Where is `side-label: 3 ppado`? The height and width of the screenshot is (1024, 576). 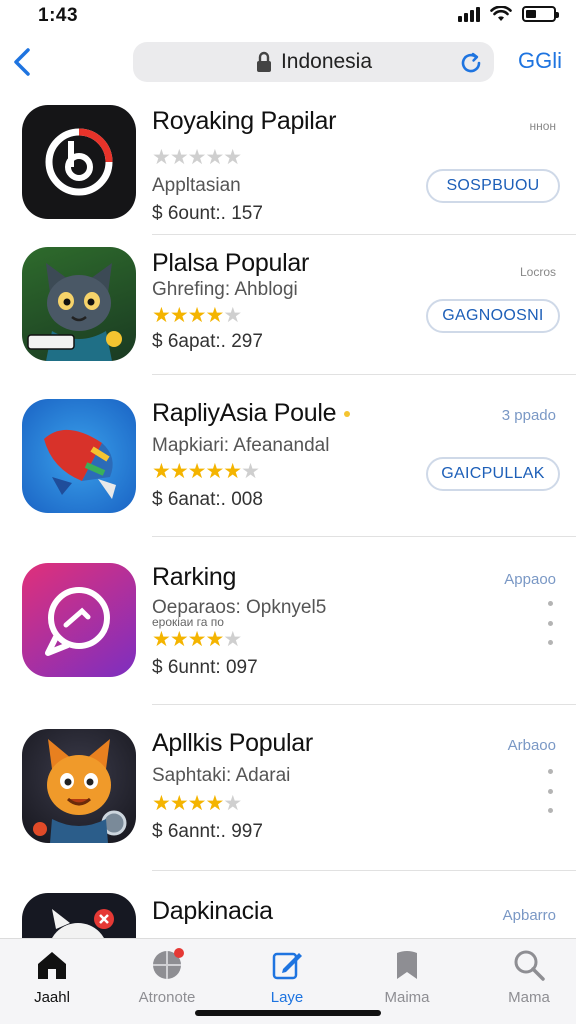
side-label: 3 ppado is located at coordinates (528, 415).